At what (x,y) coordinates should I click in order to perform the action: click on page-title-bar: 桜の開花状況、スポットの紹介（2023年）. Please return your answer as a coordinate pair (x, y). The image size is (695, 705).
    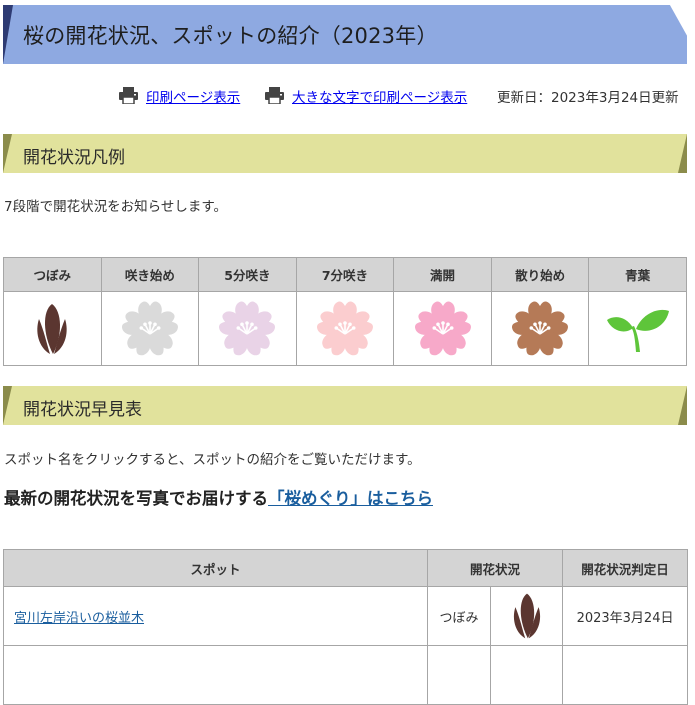
    Looking at the image, I should click on (345, 34).